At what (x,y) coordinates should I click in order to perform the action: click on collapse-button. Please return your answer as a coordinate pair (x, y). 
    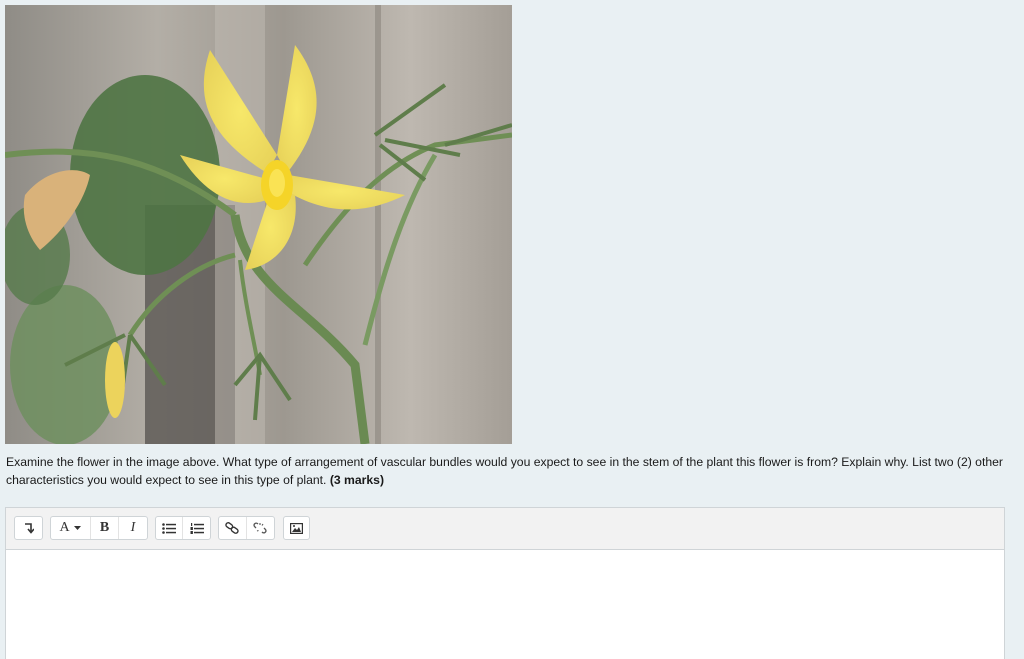
    Looking at the image, I should click on (28, 528).